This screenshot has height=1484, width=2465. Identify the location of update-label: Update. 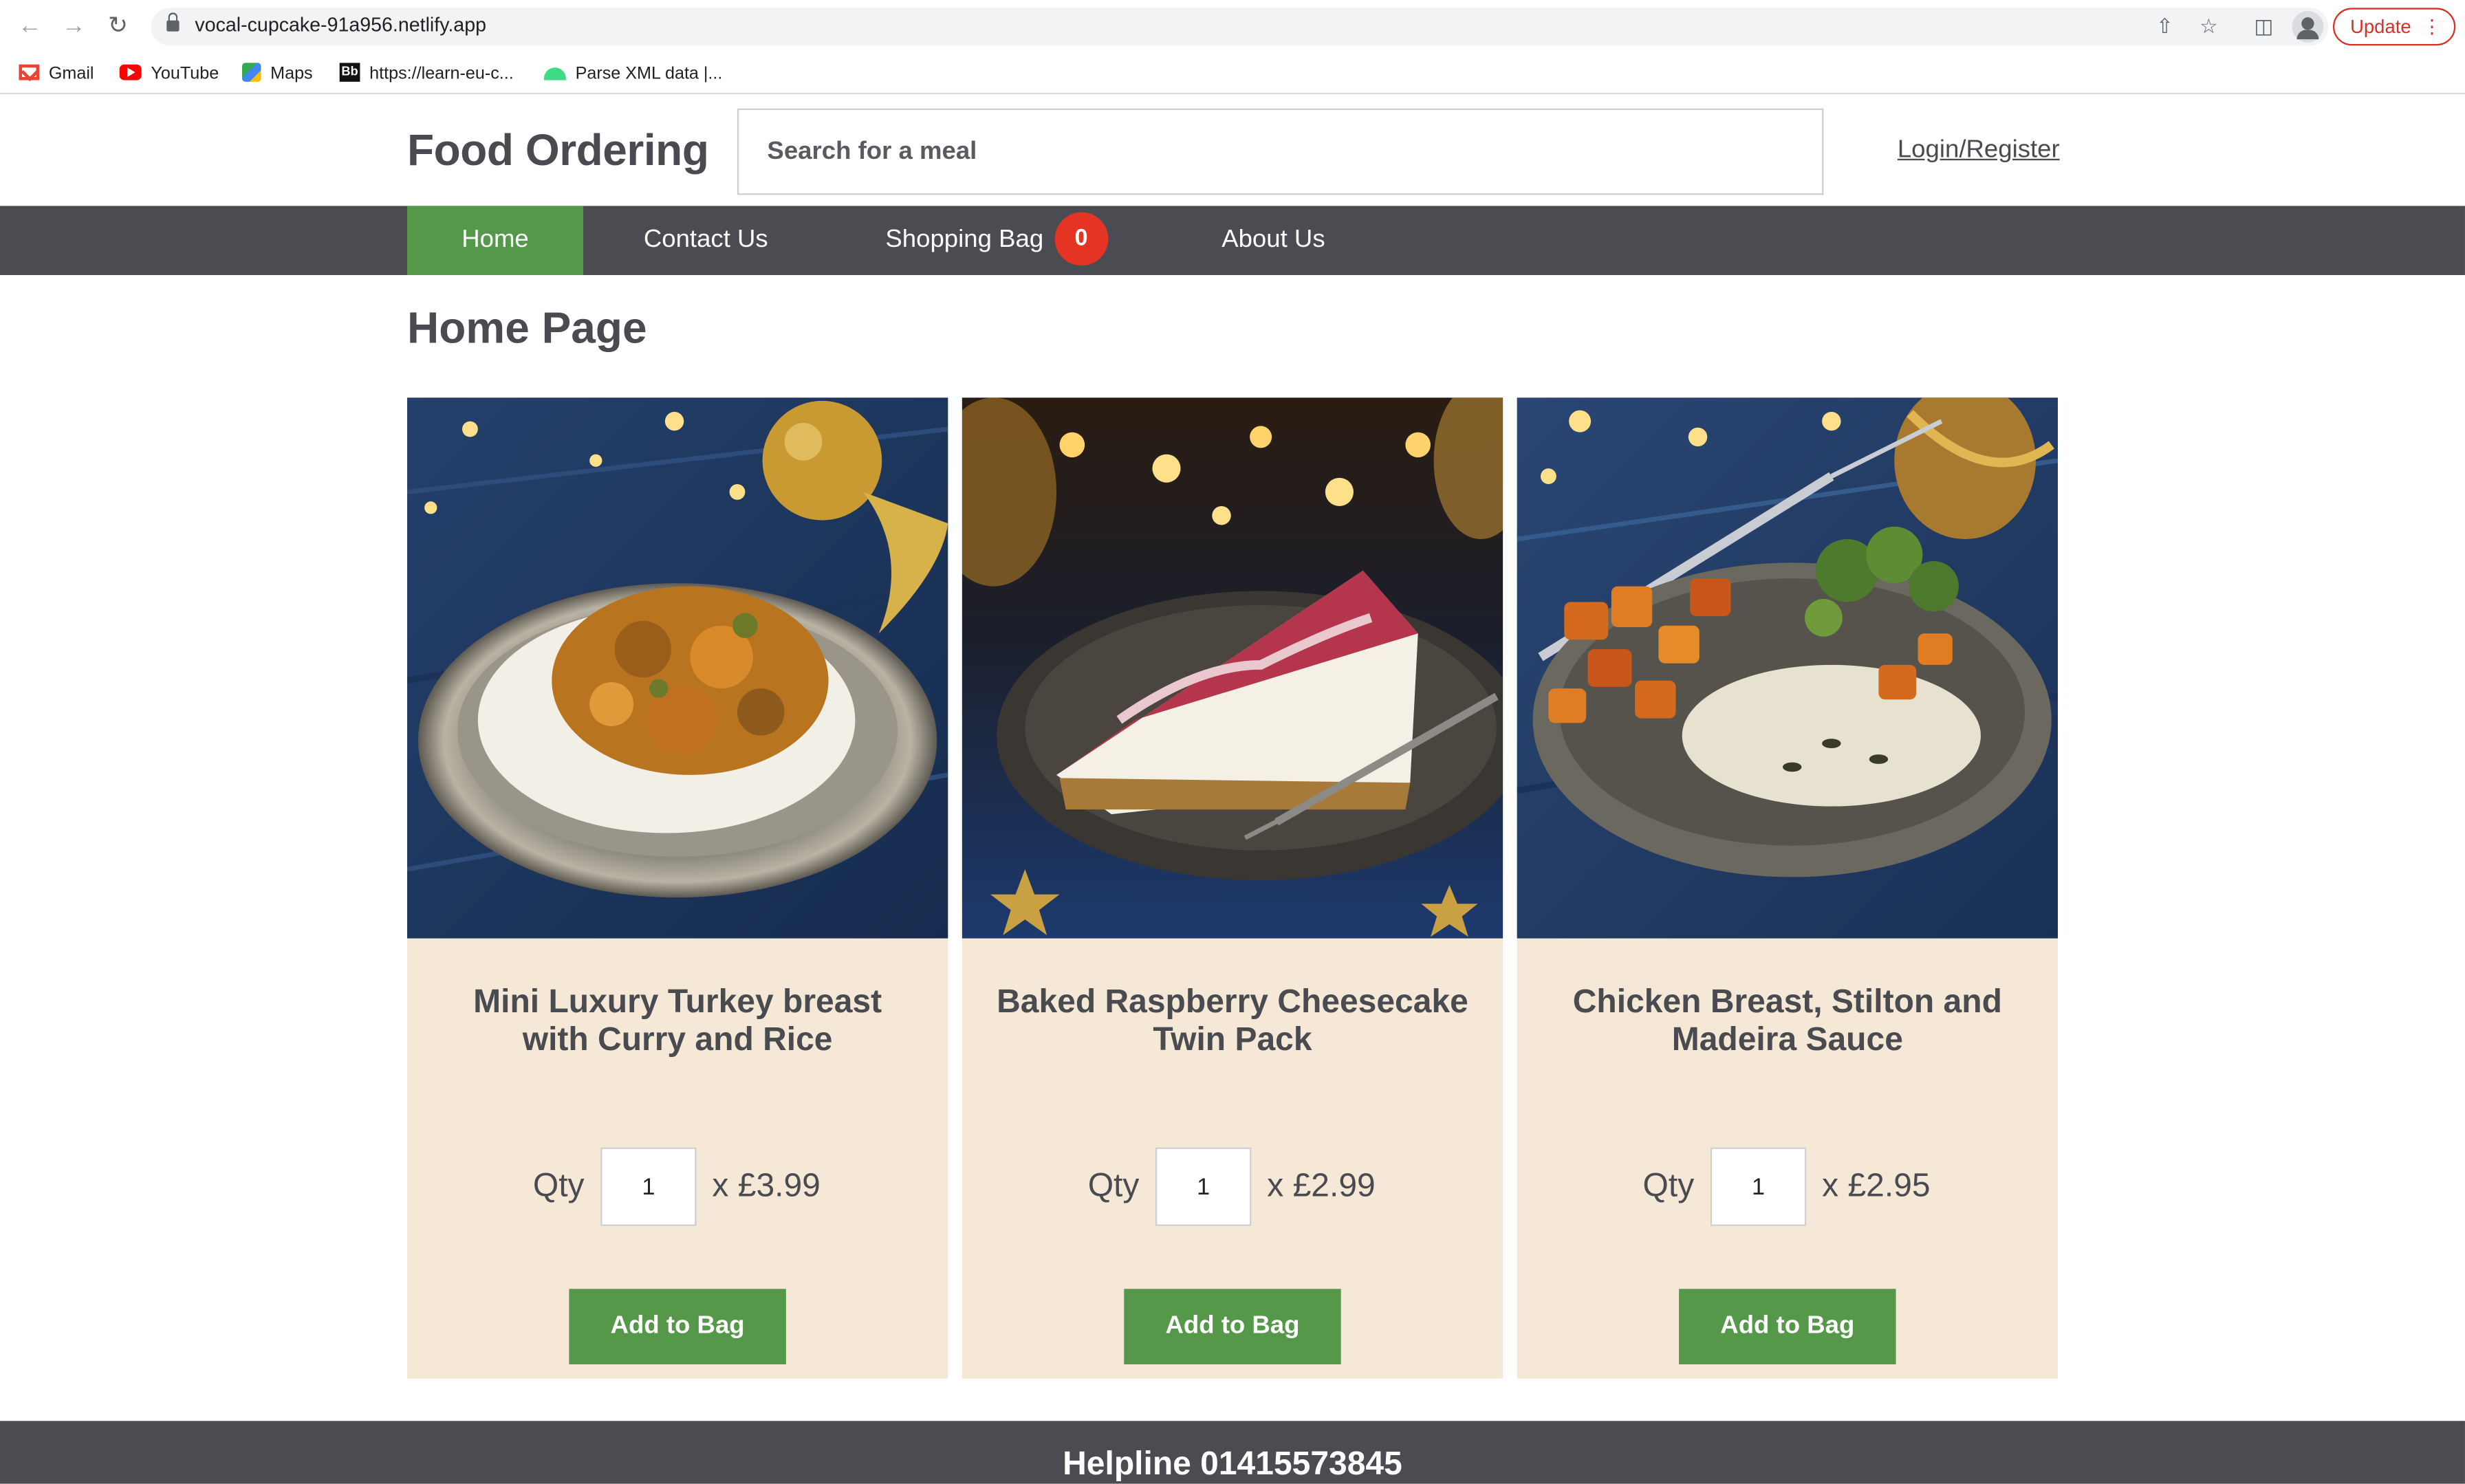
(2380, 26).